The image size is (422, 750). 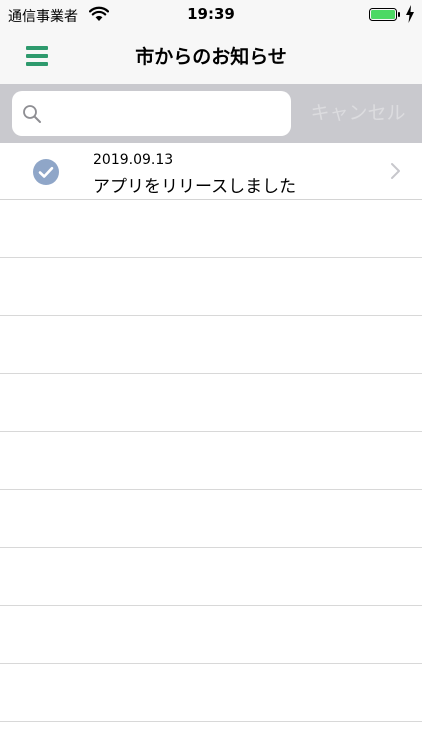 I want to click on clock: 19:39, so click(x=211, y=14).